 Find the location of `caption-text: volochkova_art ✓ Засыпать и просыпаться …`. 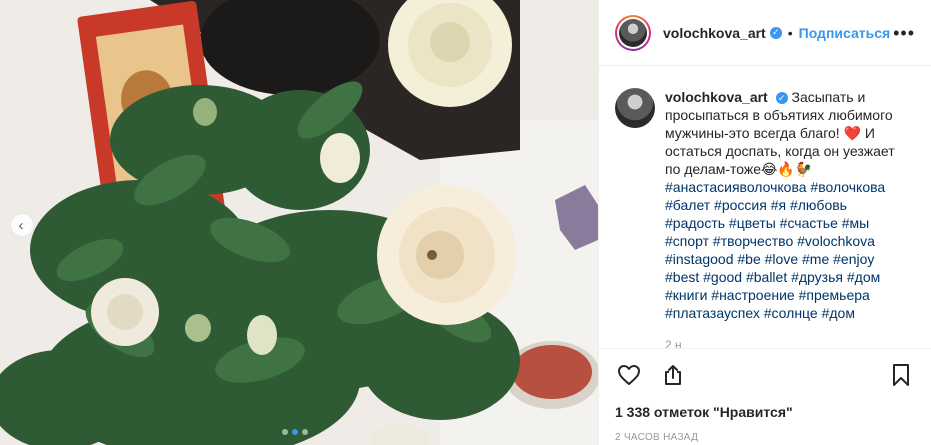

caption-text: volochkova_art ✓ Засыпать и просыпаться … is located at coordinates (785, 205).